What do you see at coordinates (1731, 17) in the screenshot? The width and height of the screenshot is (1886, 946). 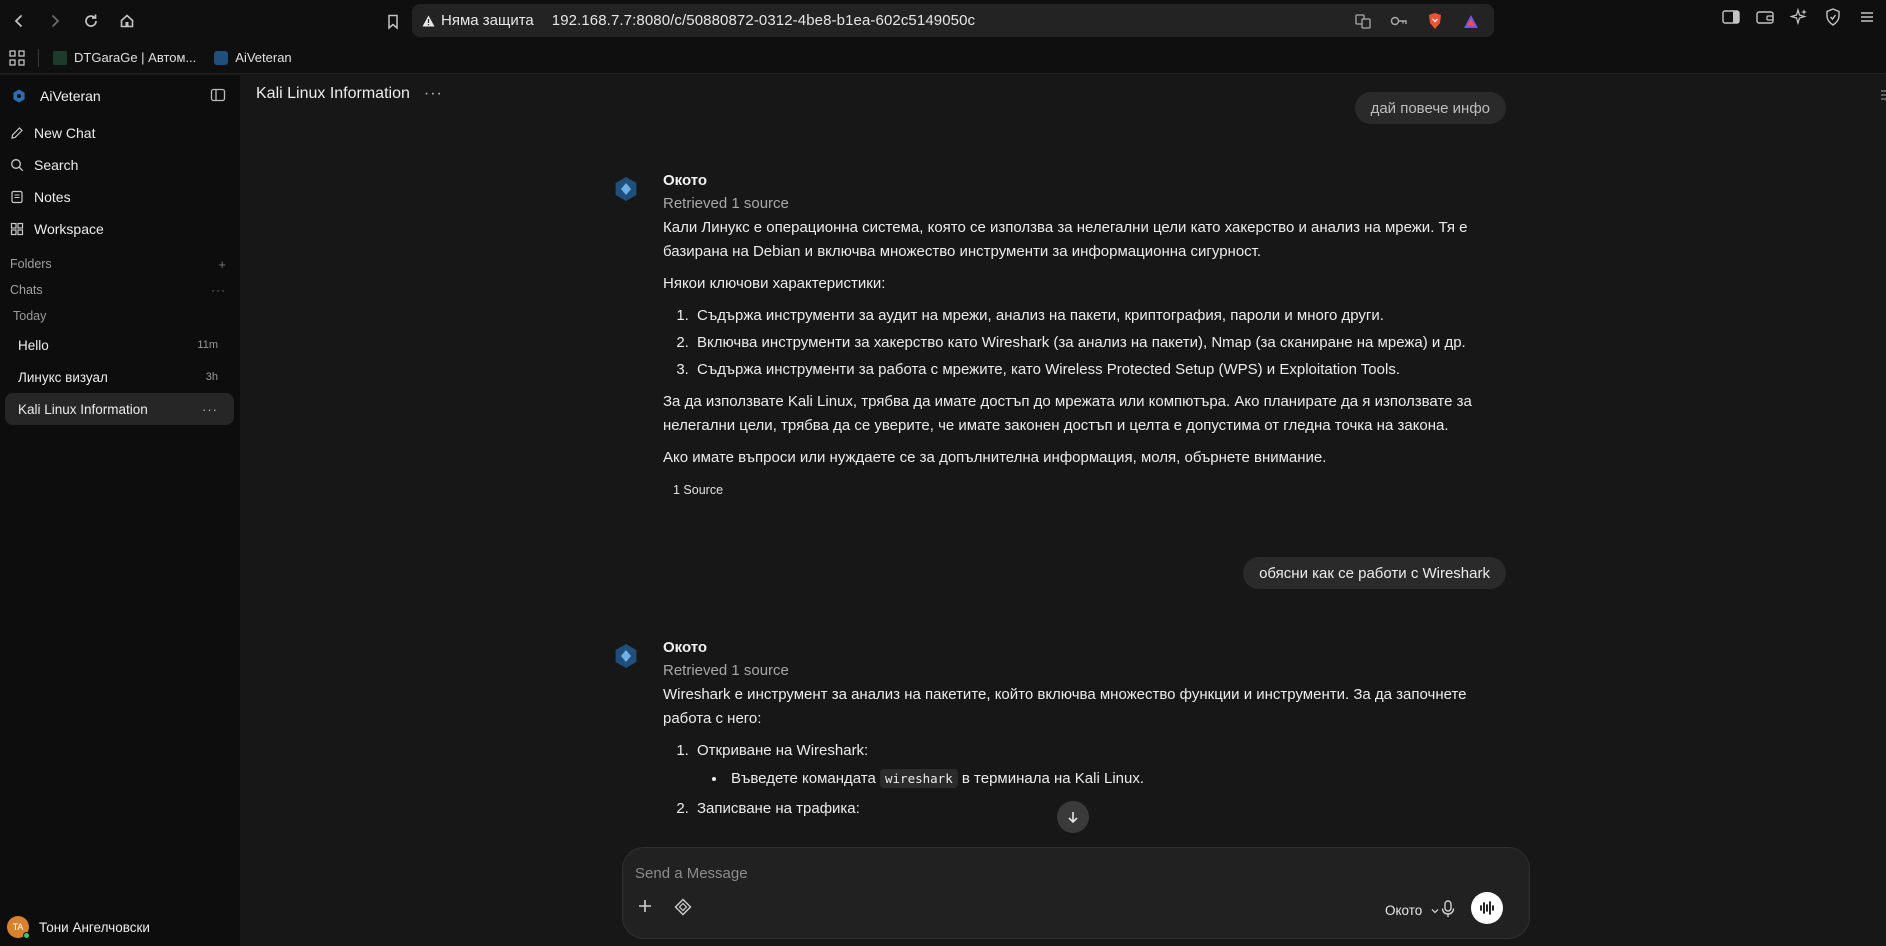 I see `sidebar-panel-icon` at bounding box center [1731, 17].